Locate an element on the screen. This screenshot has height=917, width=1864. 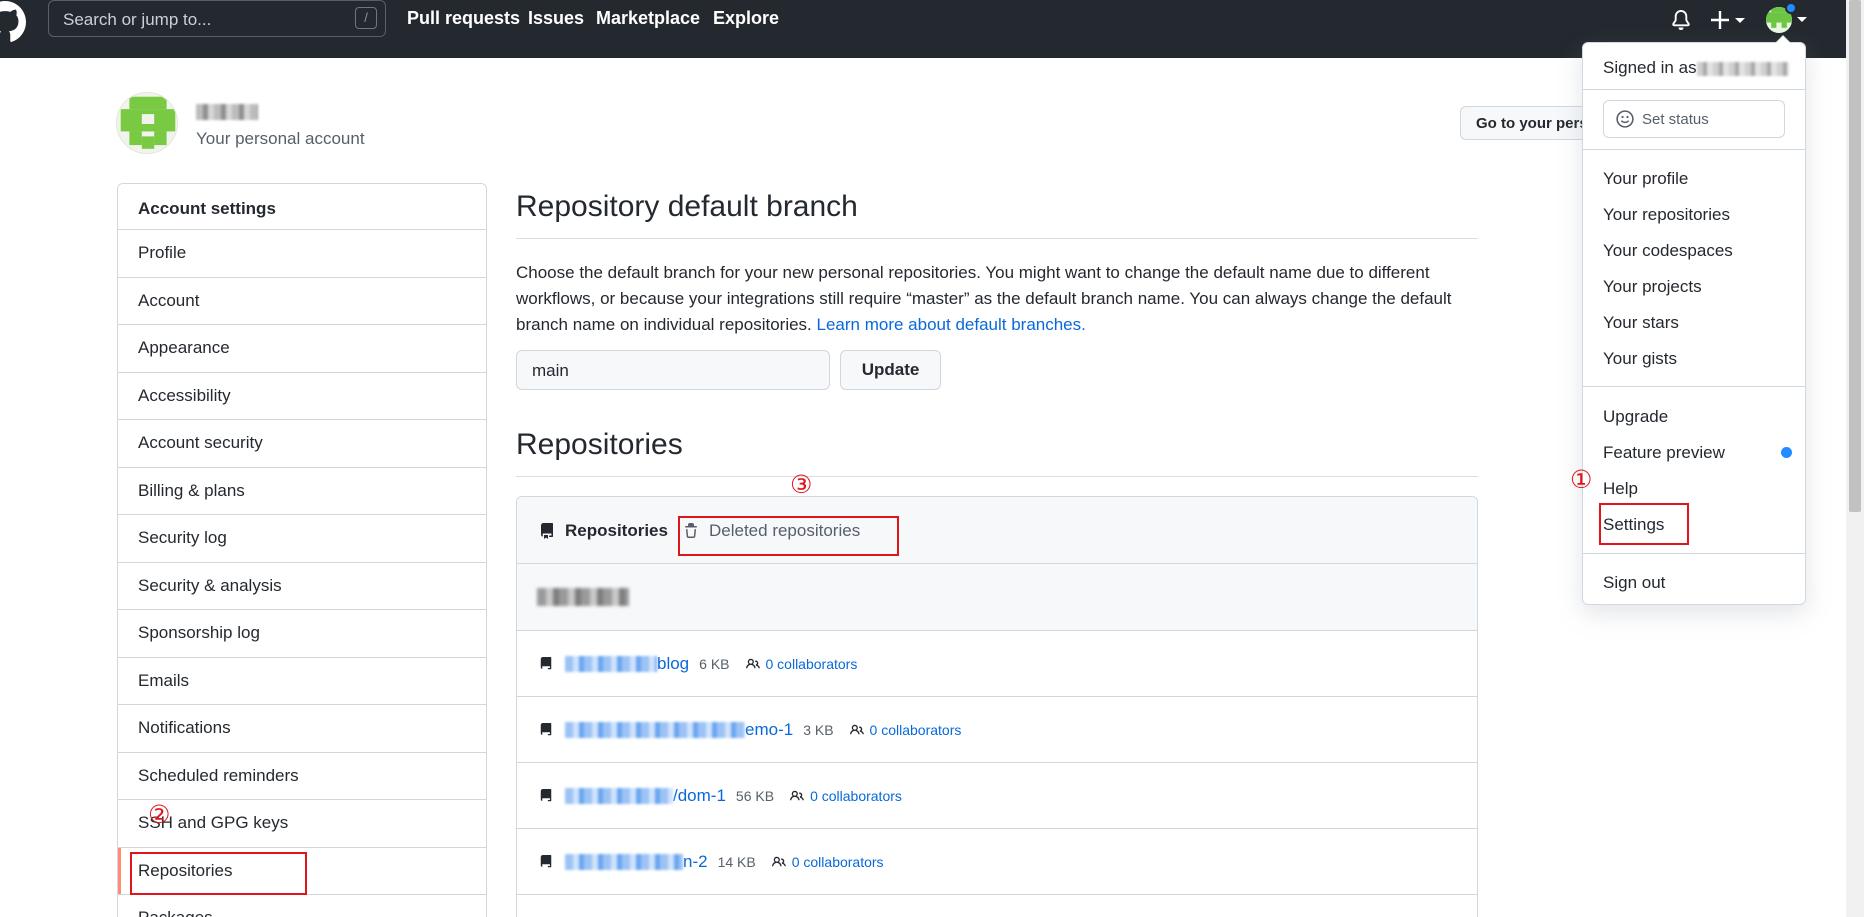
chevron-down-icon is located at coordinates (1802, 20).